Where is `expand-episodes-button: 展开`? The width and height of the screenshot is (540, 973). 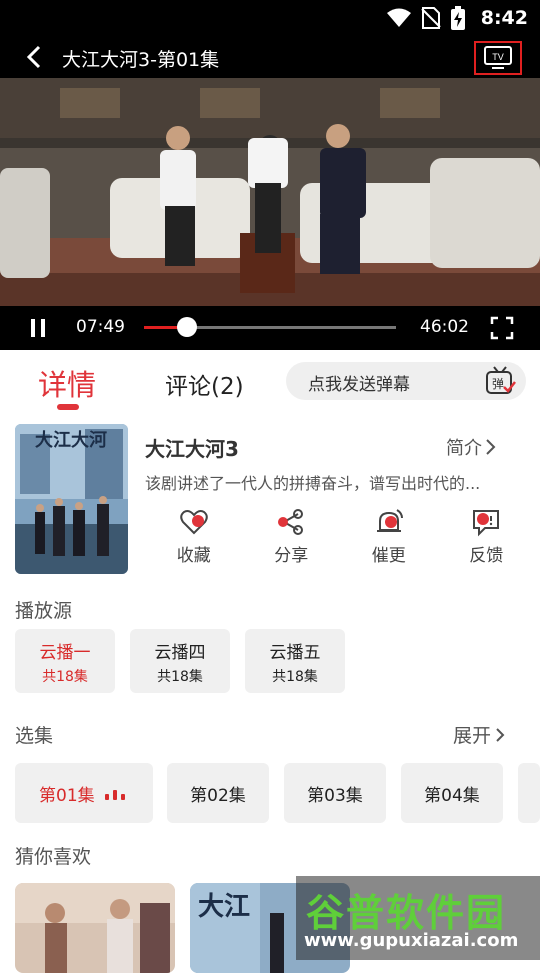 expand-episodes-button: 展开 is located at coordinates (481, 734).